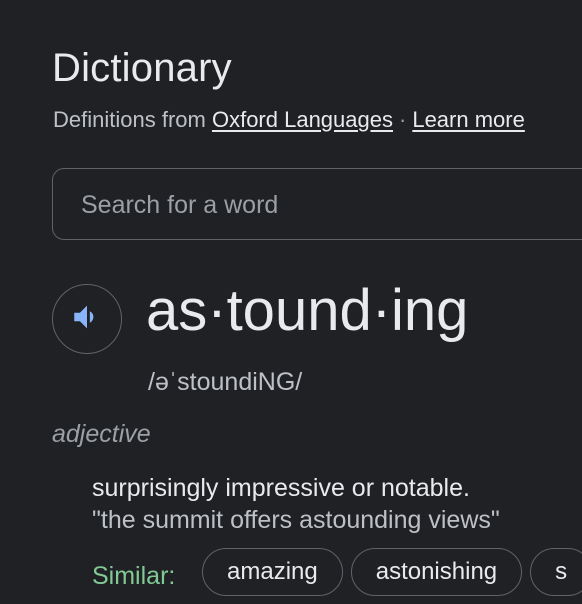  Describe the element at coordinates (272, 572) in the screenshot. I see `similar-chip-amazing: amazing` at that location.